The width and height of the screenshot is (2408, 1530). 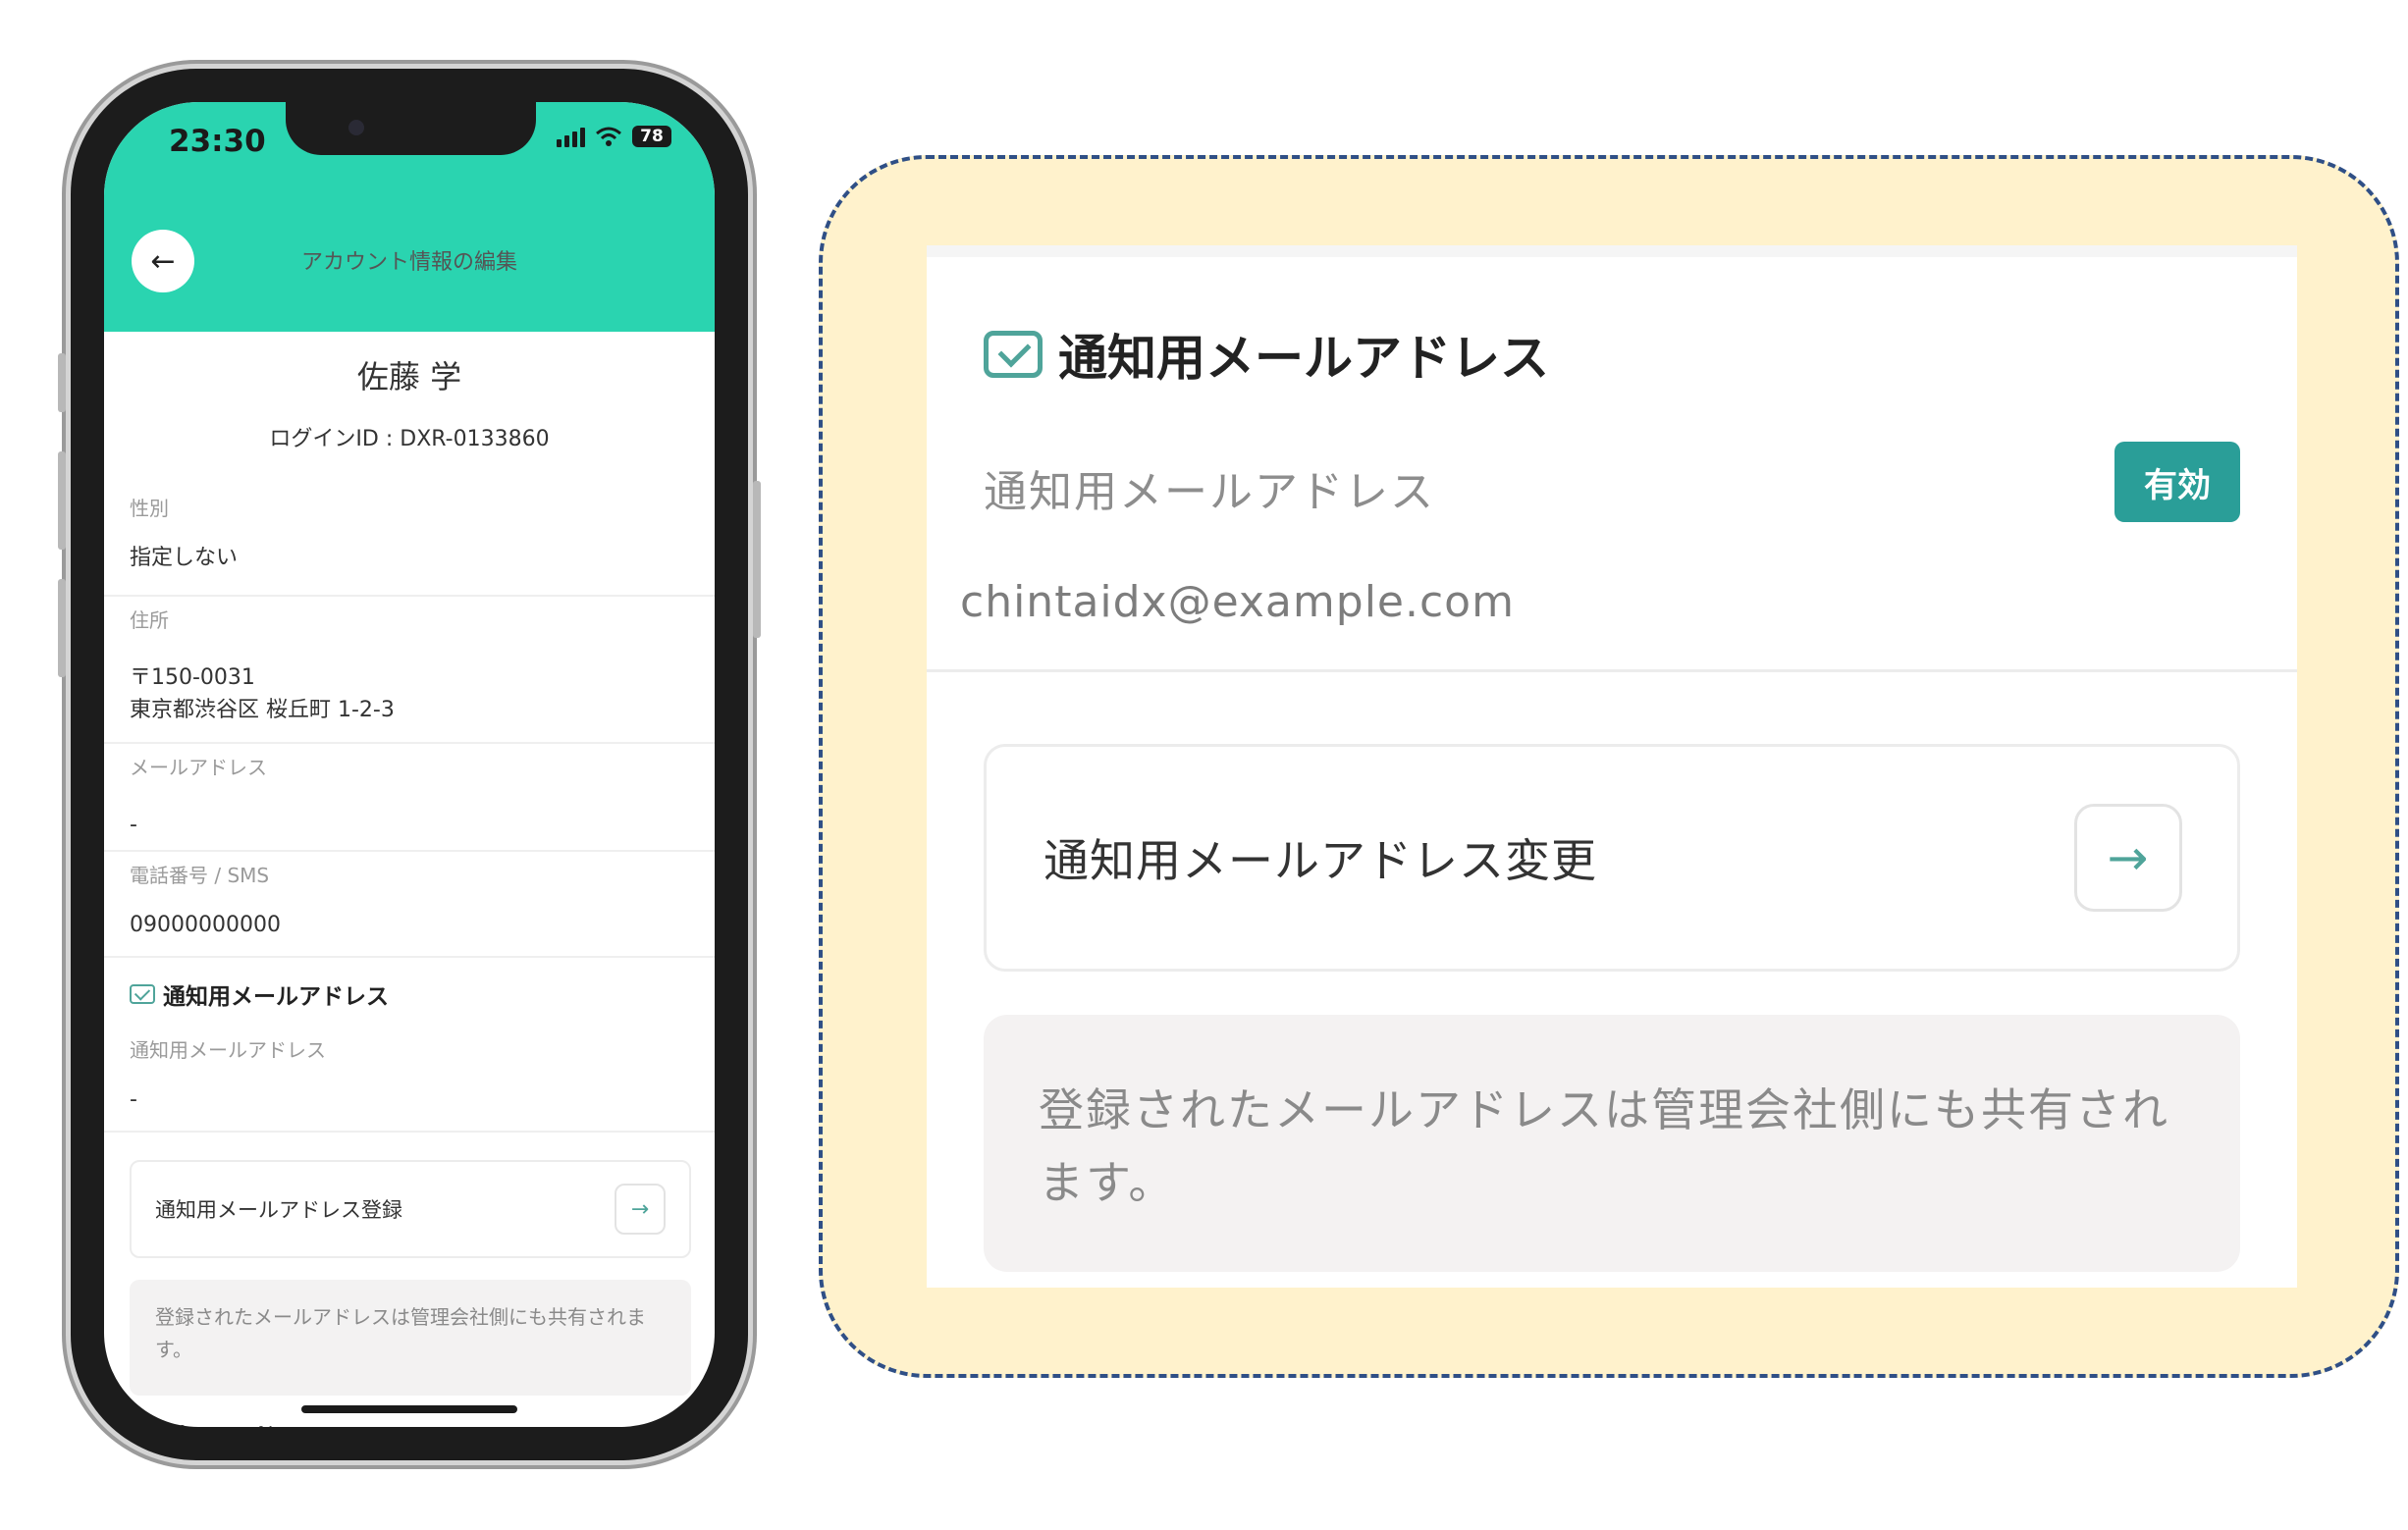 What do you see at coordinates (409, 439) in the screenshot?
I see `login-id: ログインID : DXR-0133860` at bounding box center [409, 439].